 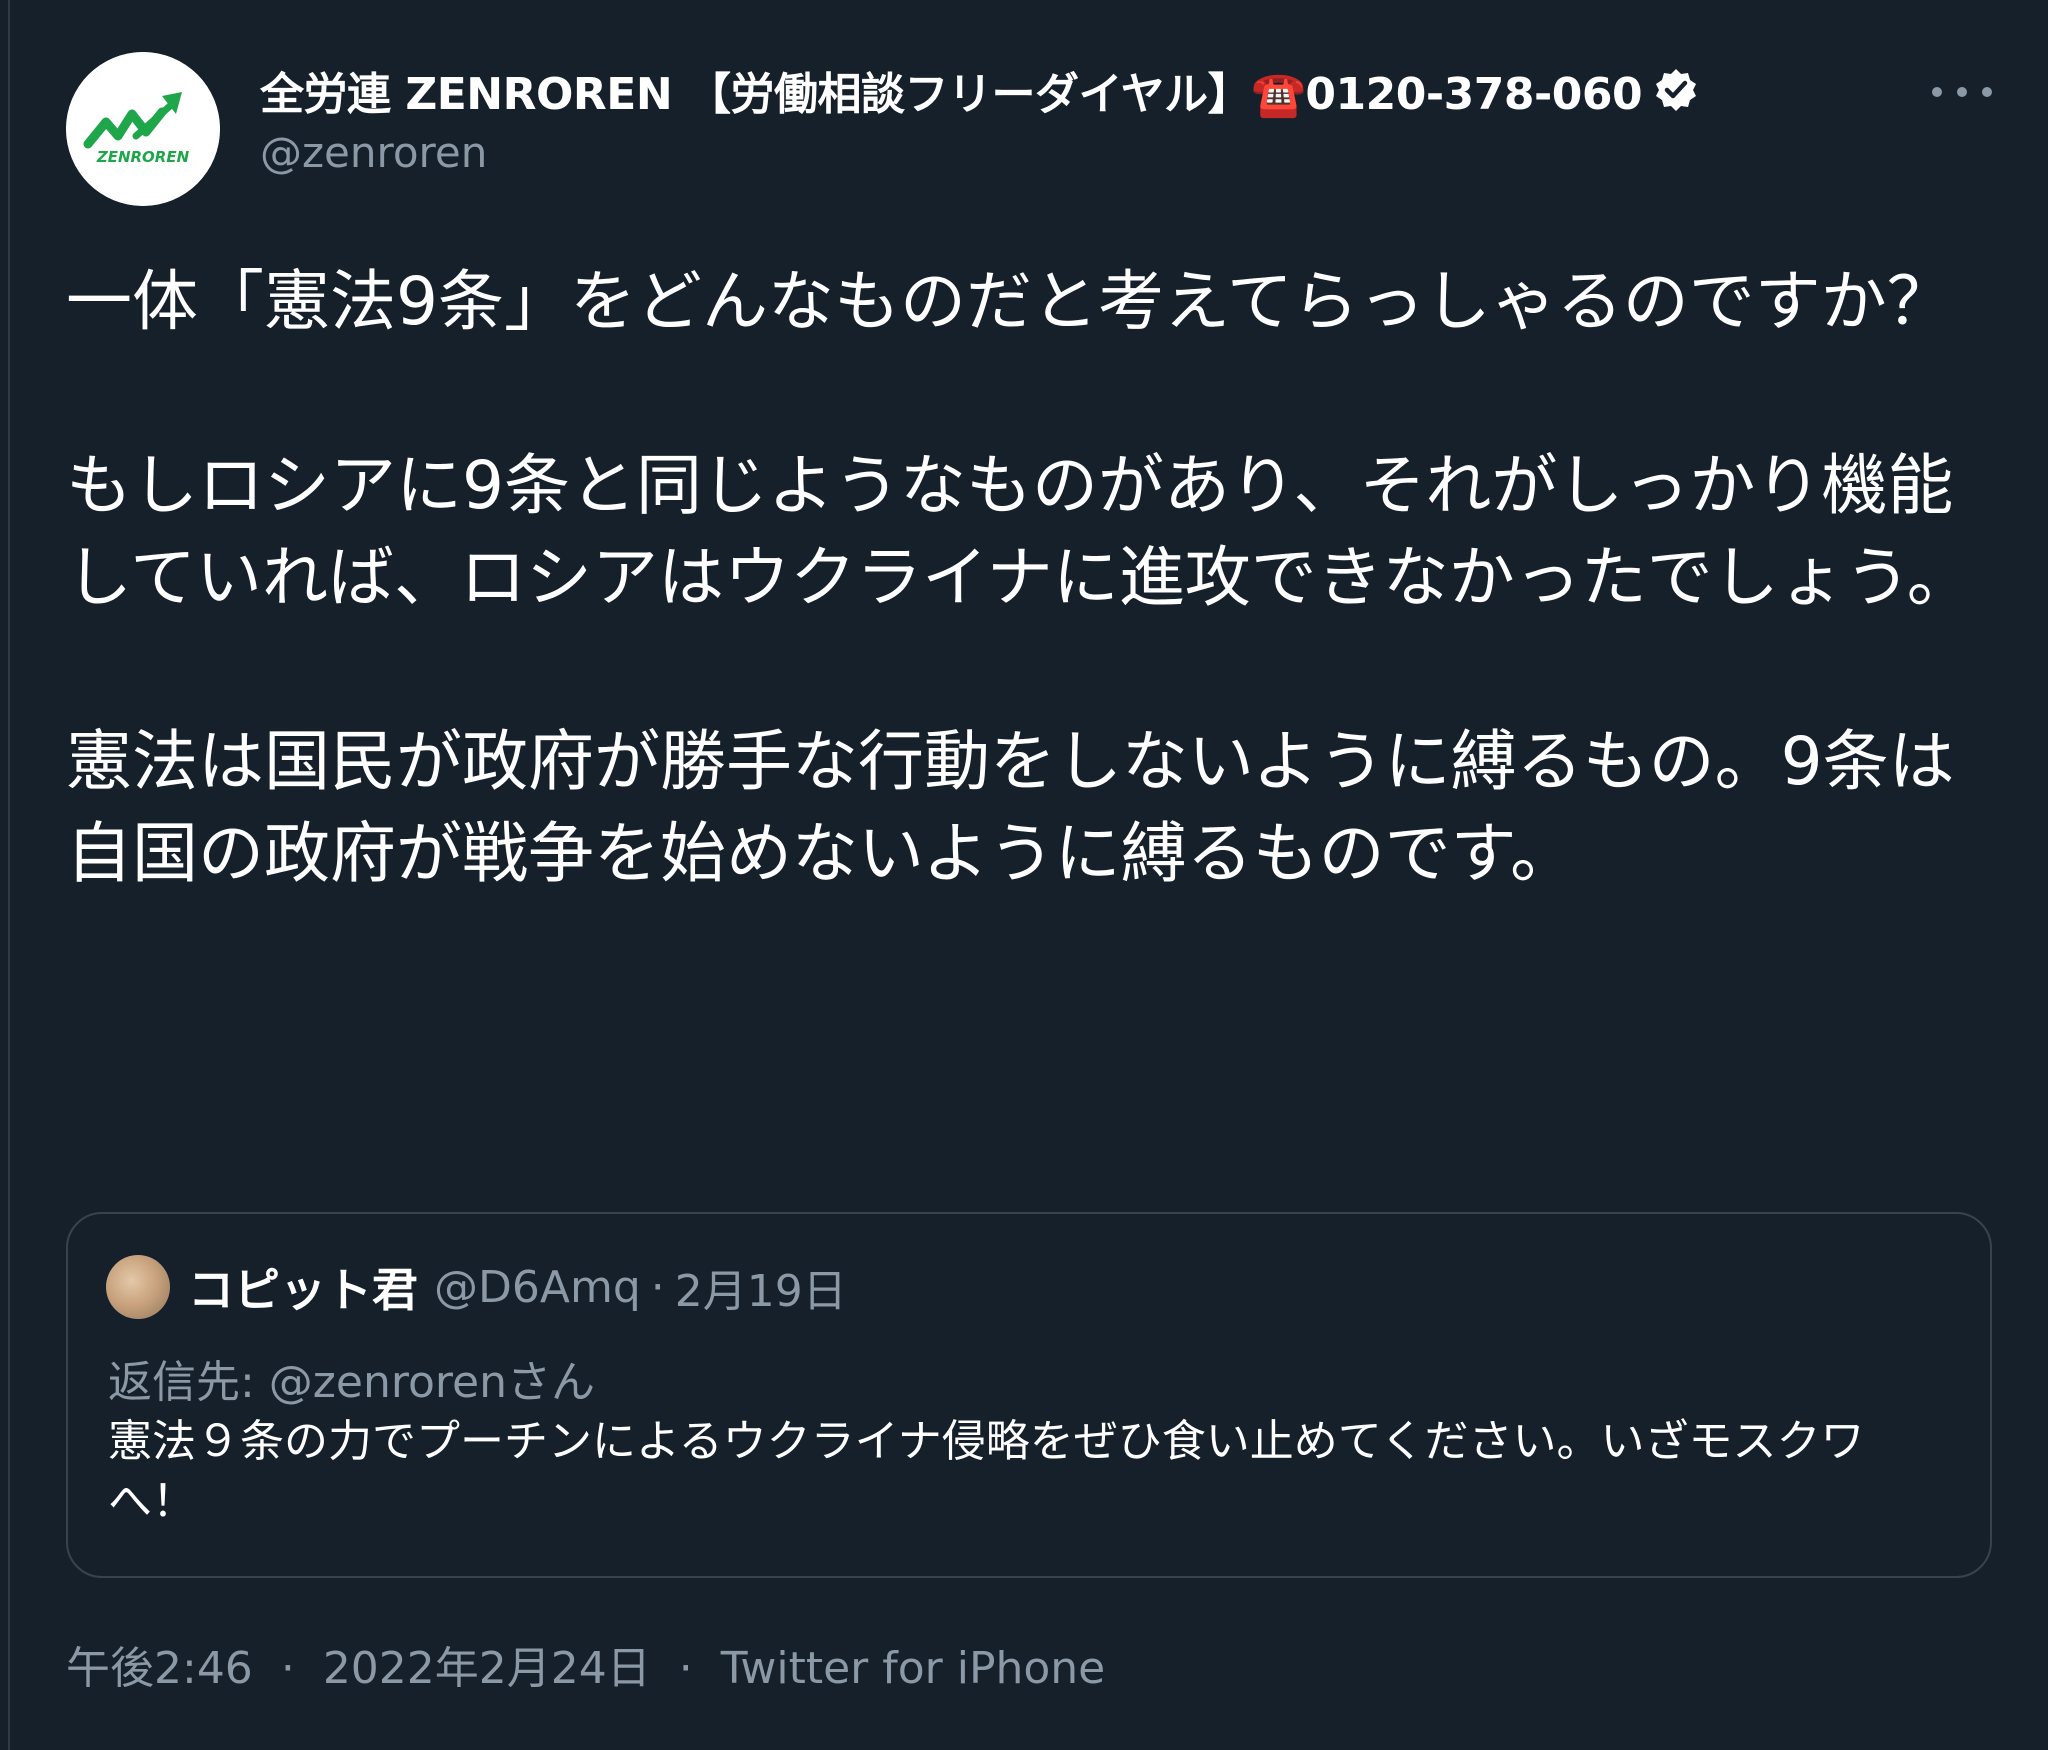 I want to click on quoted-tweet-date: 2月19日, so click(x=760, y=1291).